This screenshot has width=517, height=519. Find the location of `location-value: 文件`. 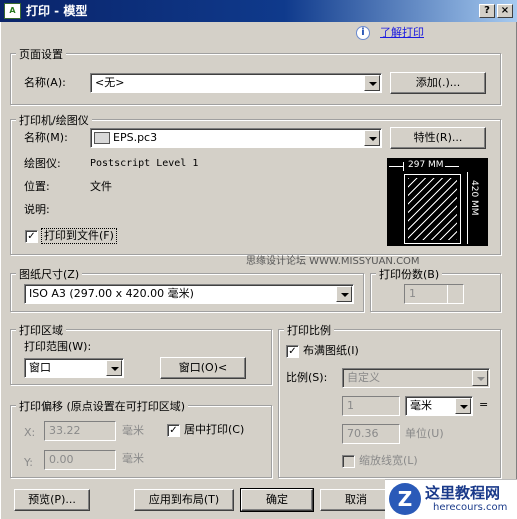

location-value: 文件 is located at coordinates (101, 186).